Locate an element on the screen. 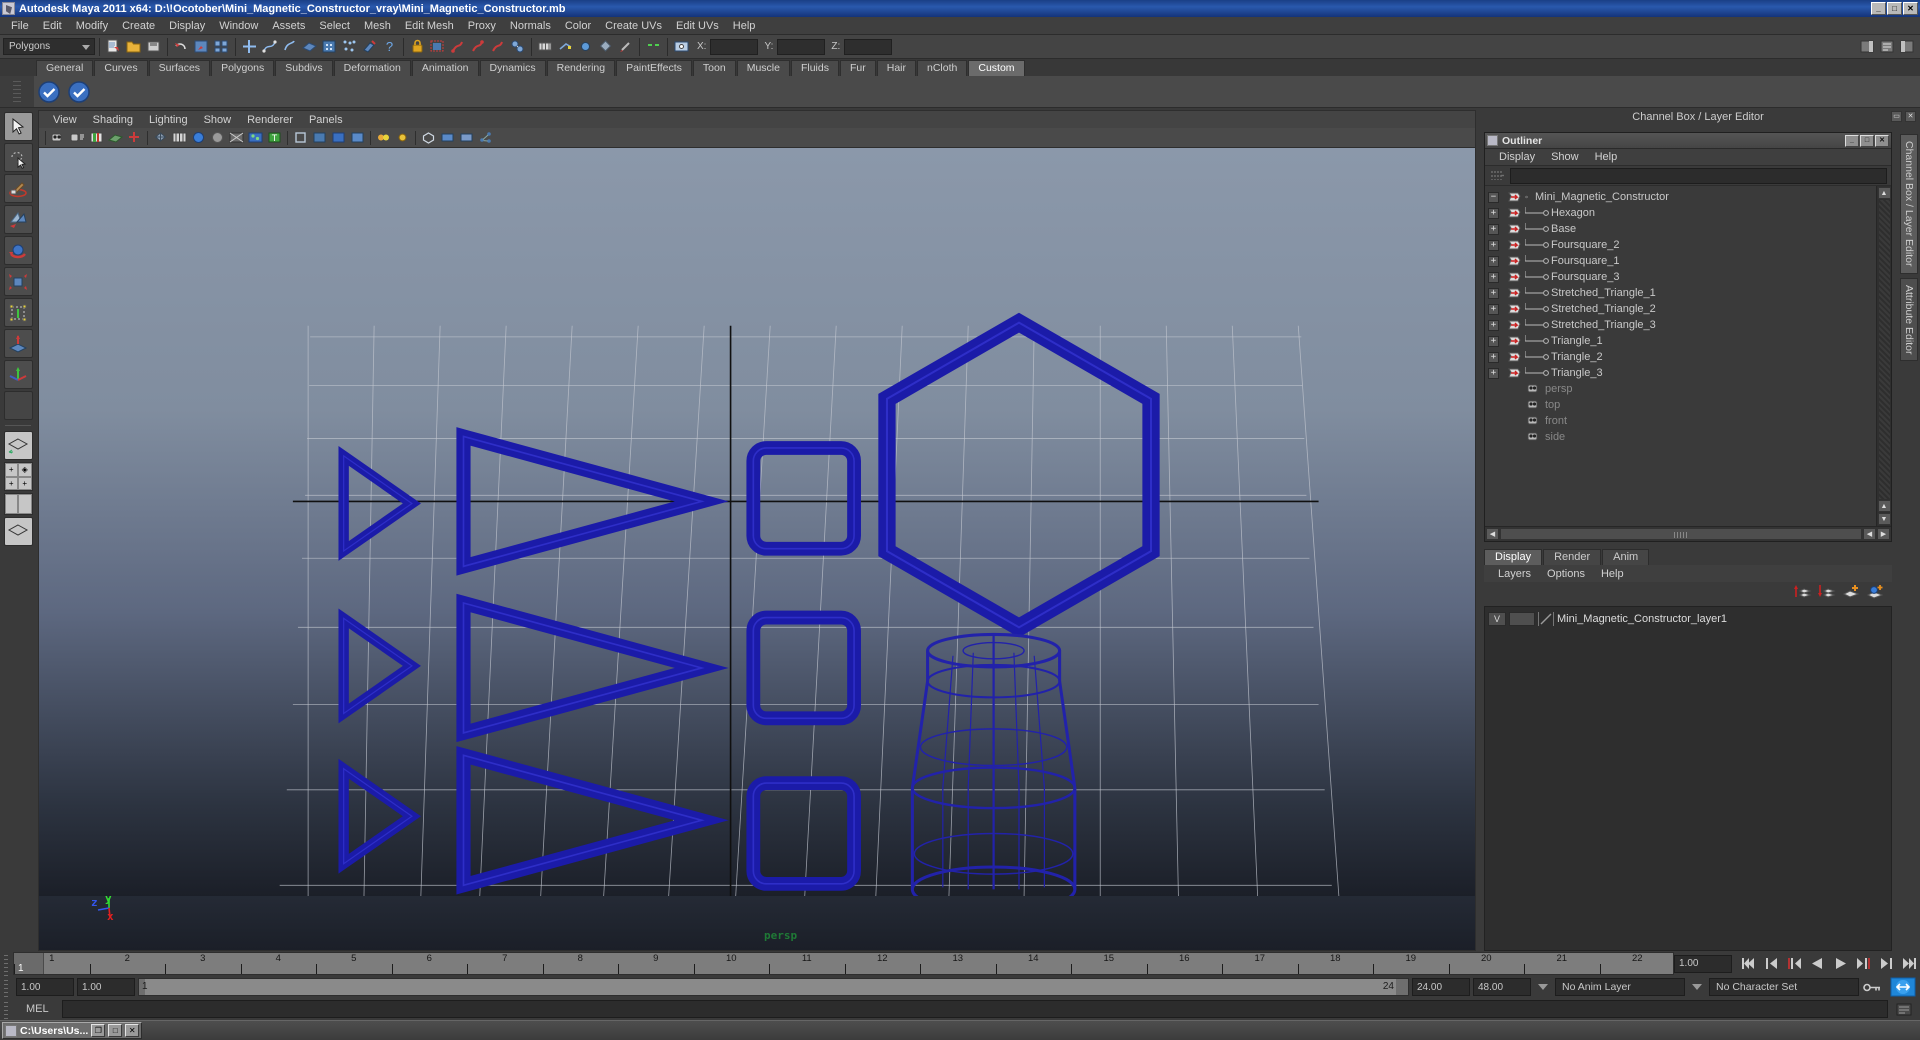  select-tool is located at coordinates (18, 126).